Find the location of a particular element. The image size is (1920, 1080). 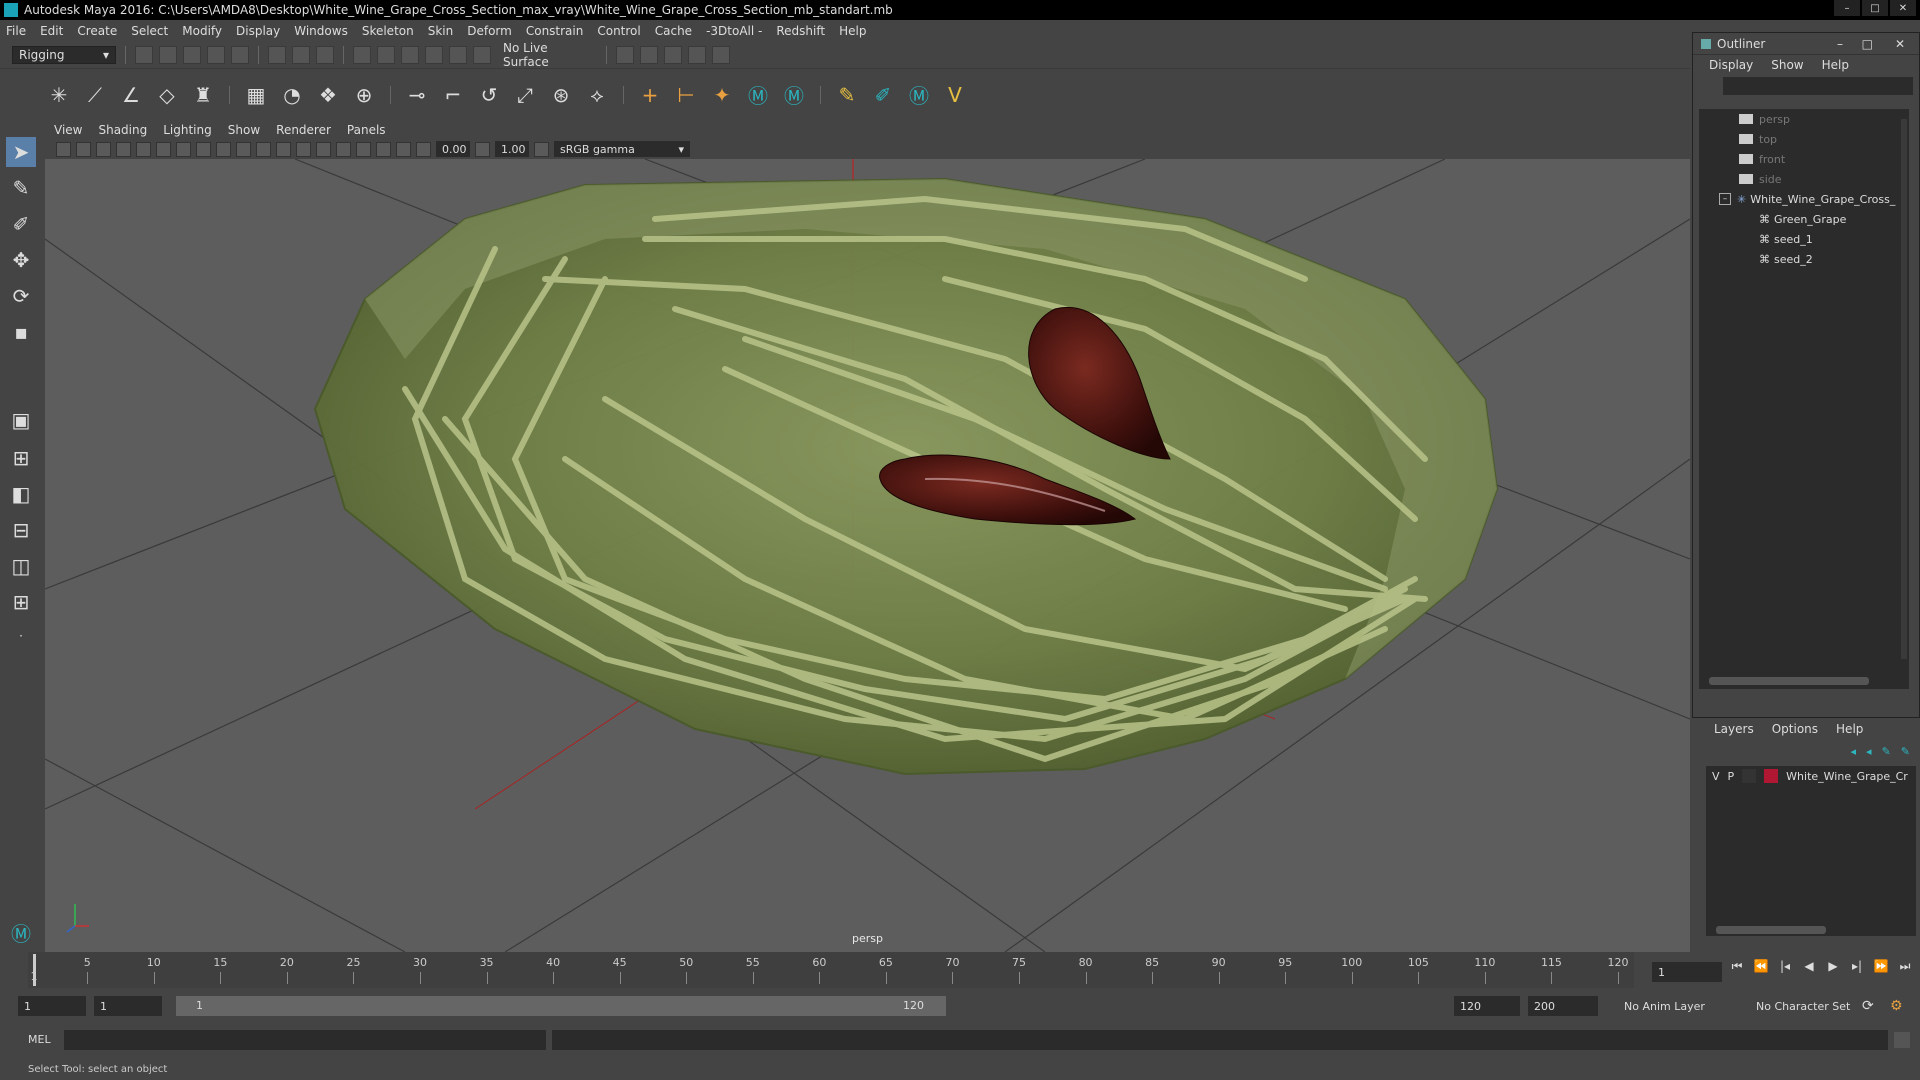

outliner-item-group: – ✳ White_Wine_Grape_Cross_ is located at coordinates (1804, 199).